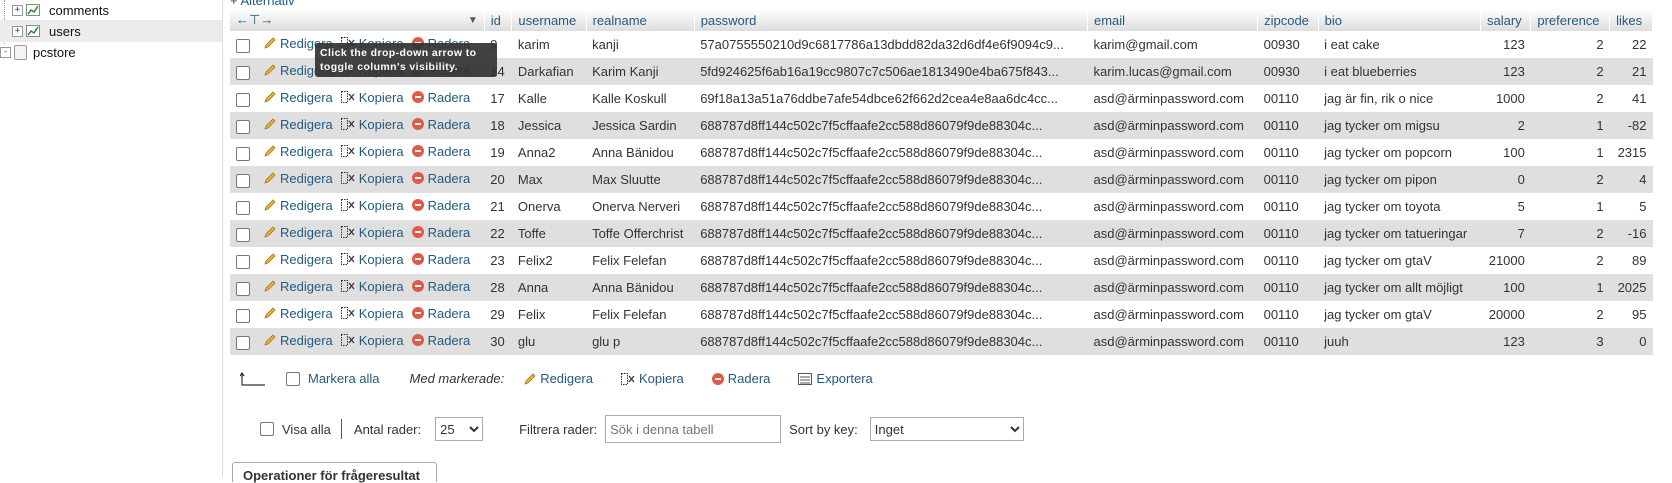  What do you see at coordinates (1505, 179) in the screenshot?
I see `cell-salary: 0` at bounding box center [1505, 179].